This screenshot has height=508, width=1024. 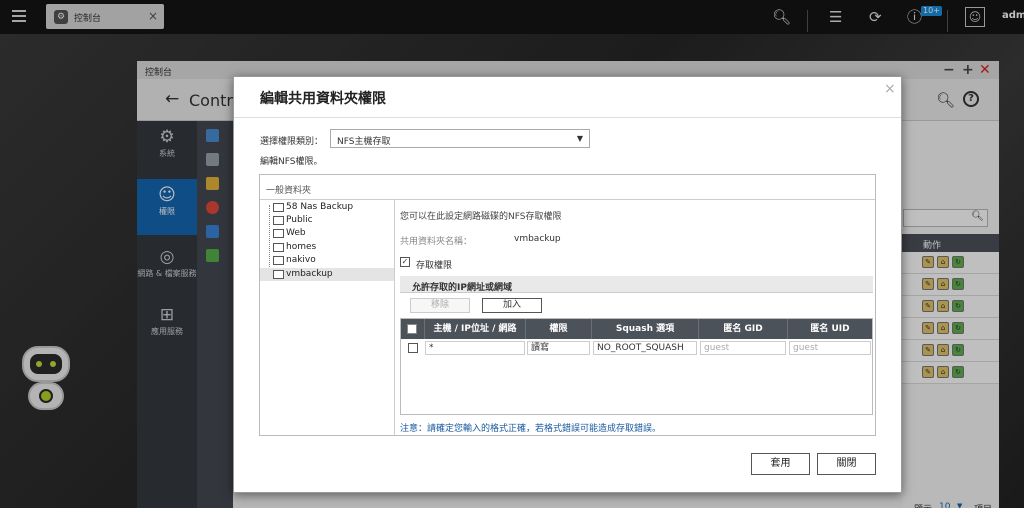 What do you see at coordinates (567, 117) in the screenshot?
I see `divider` at bounding box center [567, 117].